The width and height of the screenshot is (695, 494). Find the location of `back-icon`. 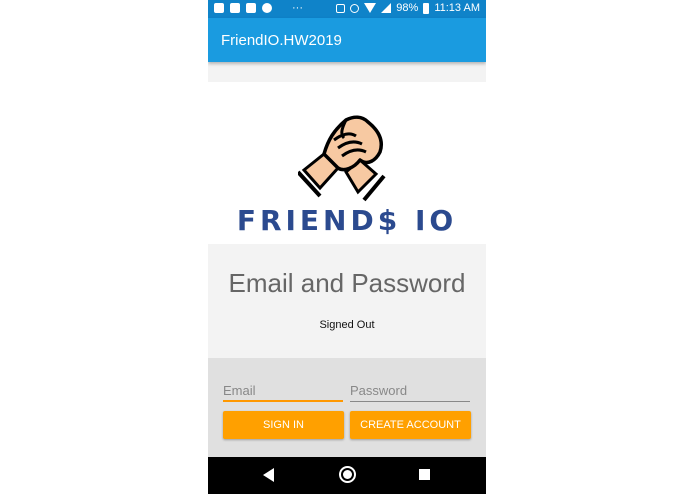

back-icon is located at coordinates (268, 475).